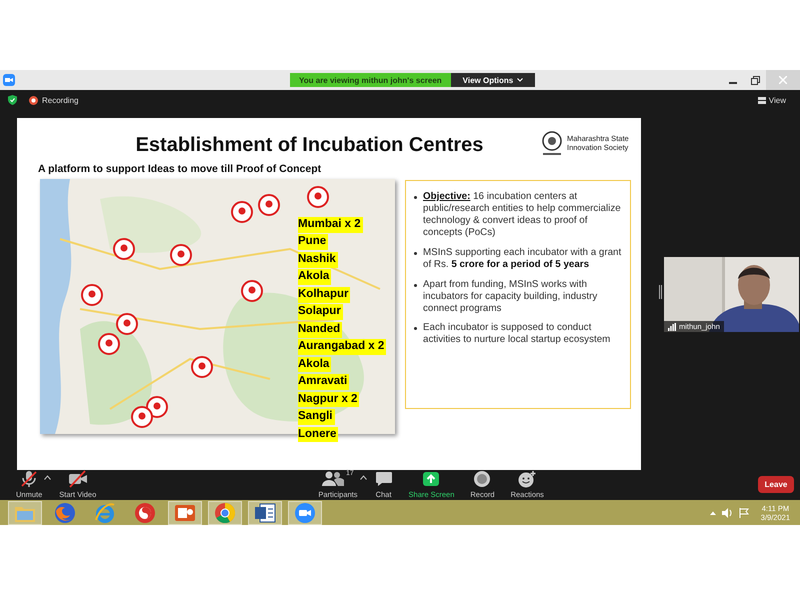  I want to click on bullet-text: MSInS supporting each incubator with a grant of Rs. 5 crore for a period of 5 years, so click(522, 258).